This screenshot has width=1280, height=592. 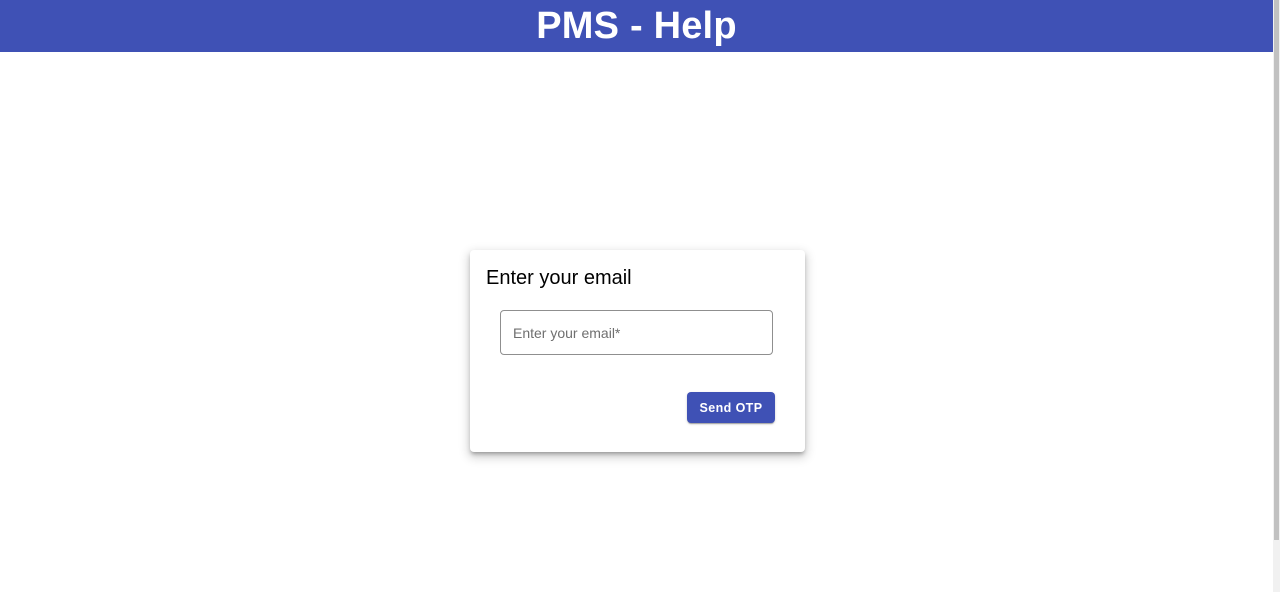 I want to click on scrollbar-thumb, so click(x=1276, y=270).